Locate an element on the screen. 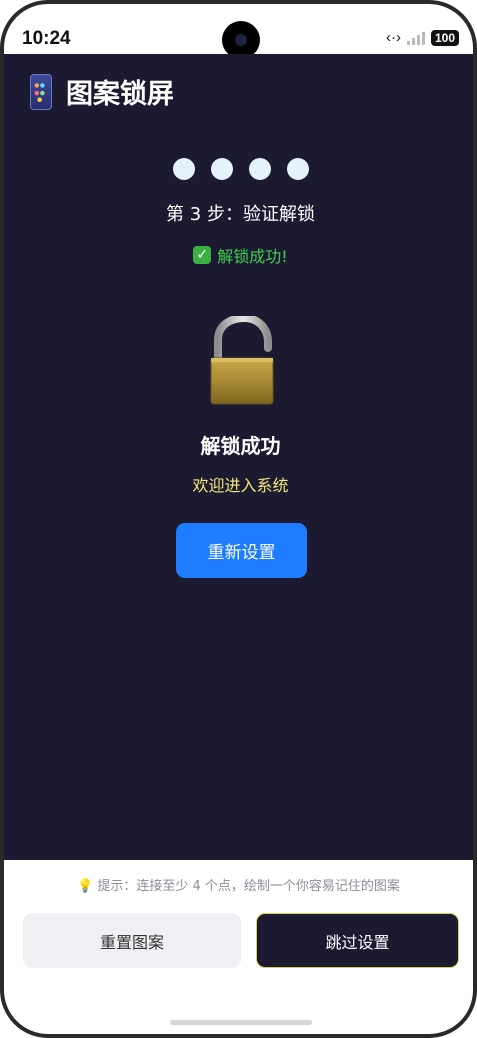 This screenshot has width=477, height=1038. status-message: ✓ 解锁成功! is located at coordinates (240, 255).